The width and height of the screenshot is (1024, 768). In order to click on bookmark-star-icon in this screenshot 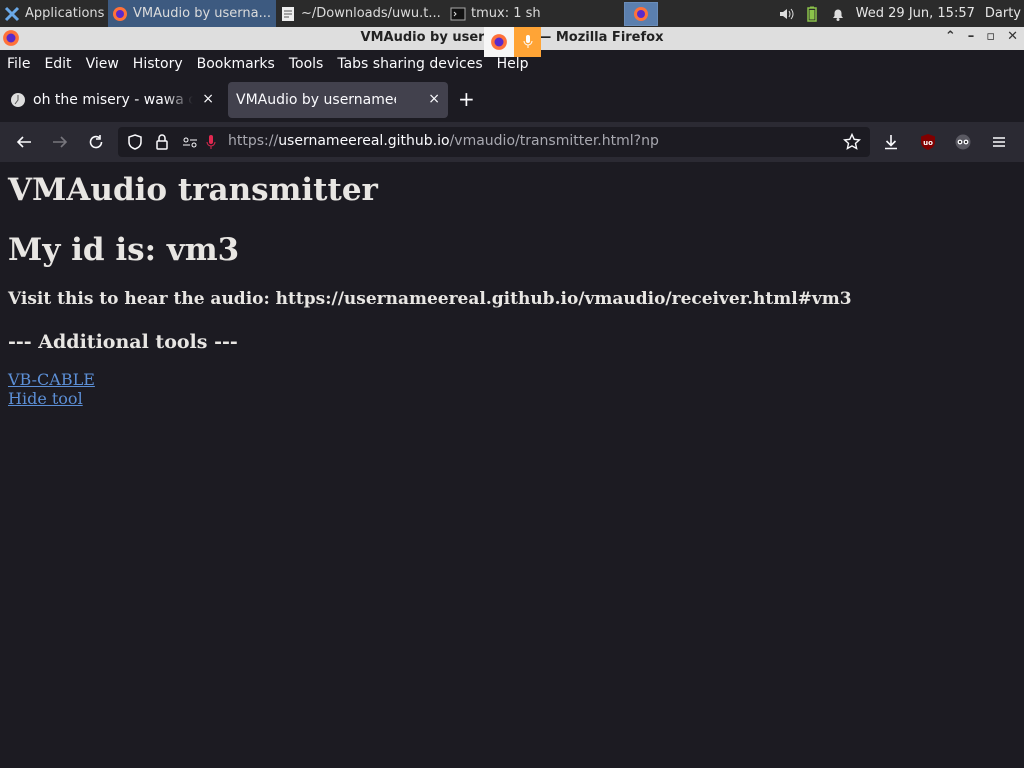, I will do `click(852, 142)`.